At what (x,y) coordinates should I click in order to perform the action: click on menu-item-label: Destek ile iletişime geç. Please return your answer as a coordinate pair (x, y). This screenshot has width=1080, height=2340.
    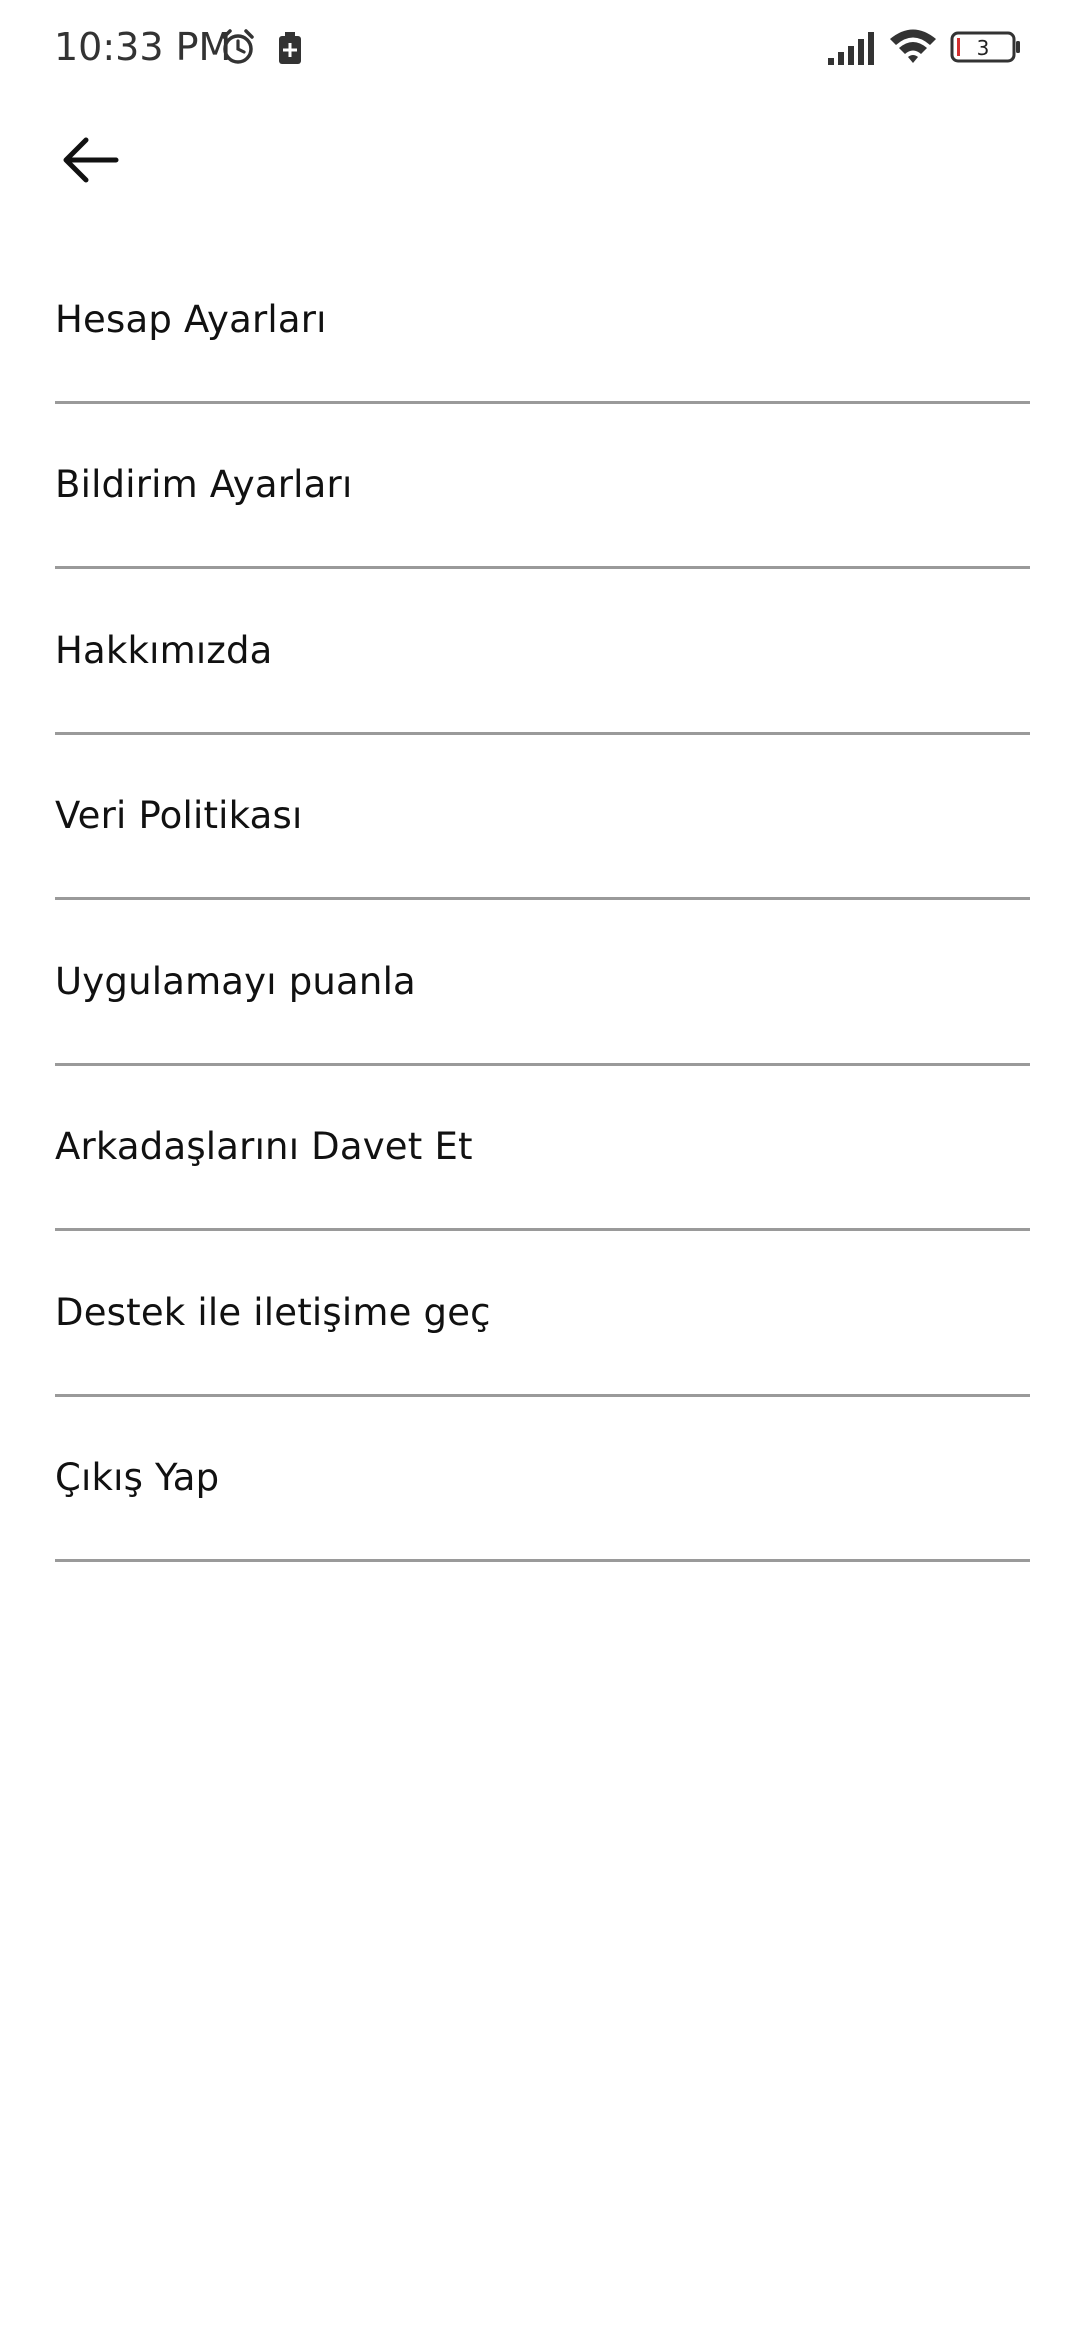
    Looking at the image, I should click on (273, 1312).